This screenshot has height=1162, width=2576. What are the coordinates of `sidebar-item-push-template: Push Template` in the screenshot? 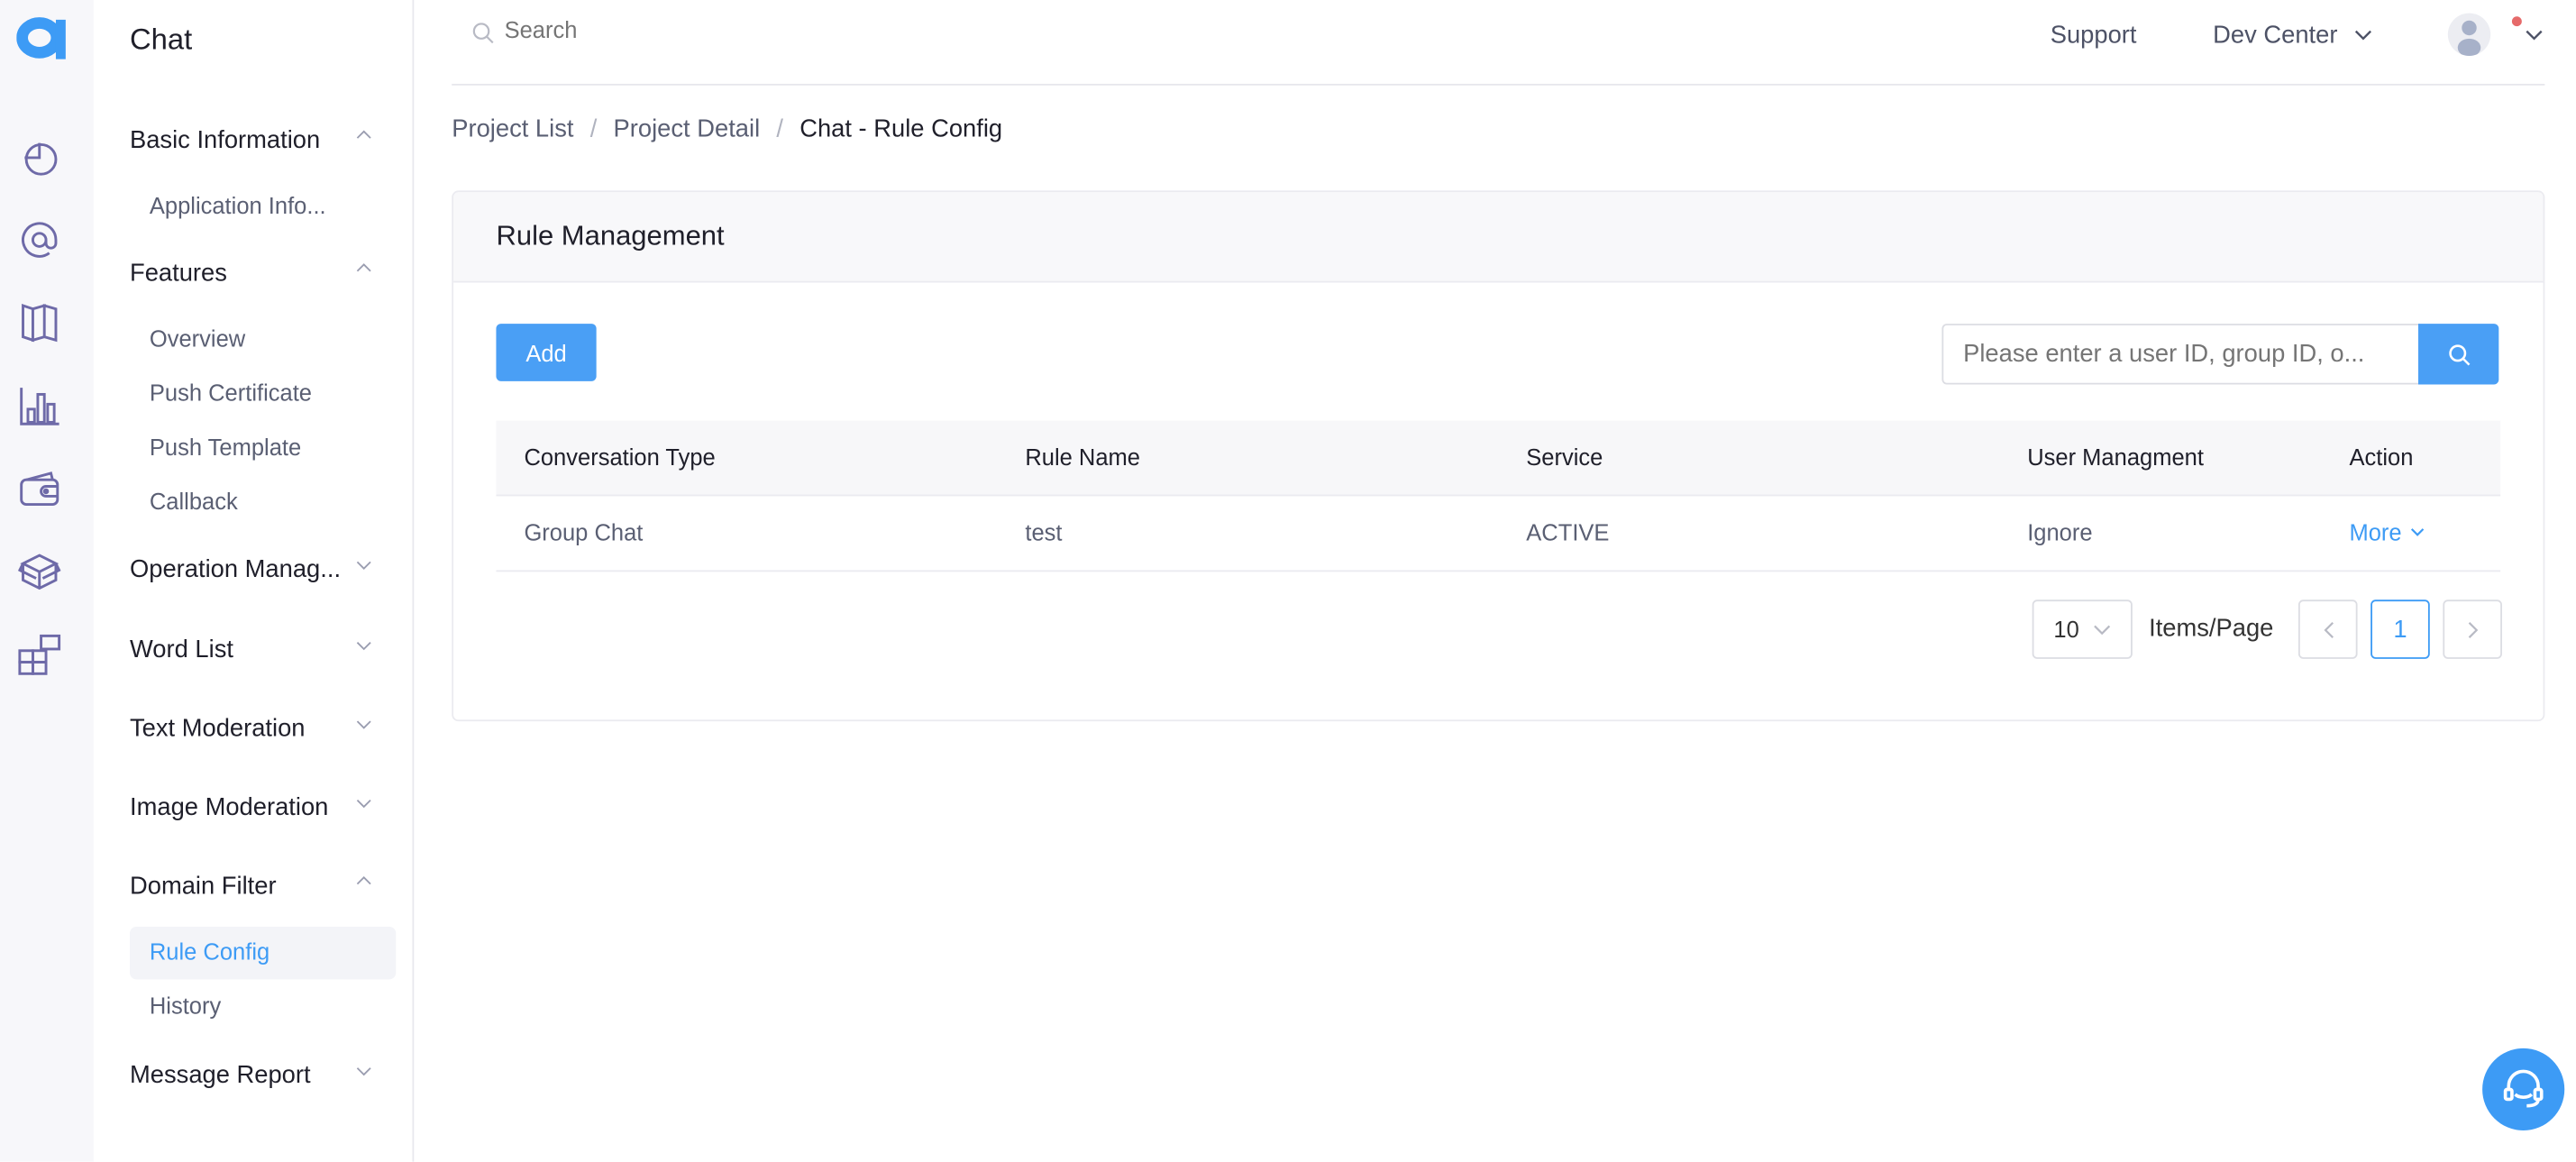 It's located at (225, 447).